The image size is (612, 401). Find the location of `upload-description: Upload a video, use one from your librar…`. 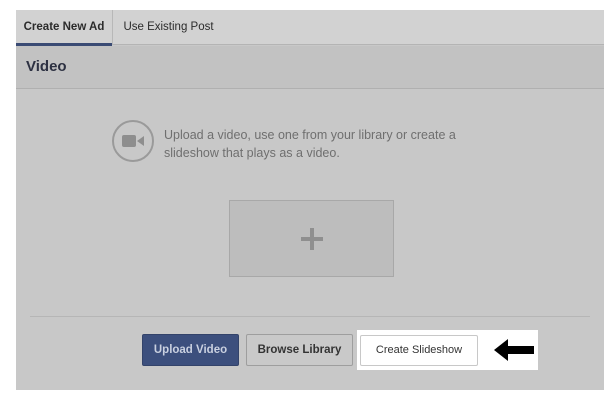

upload-description: Upload a video, use one from your librar… is located at coordinates (324, 144).